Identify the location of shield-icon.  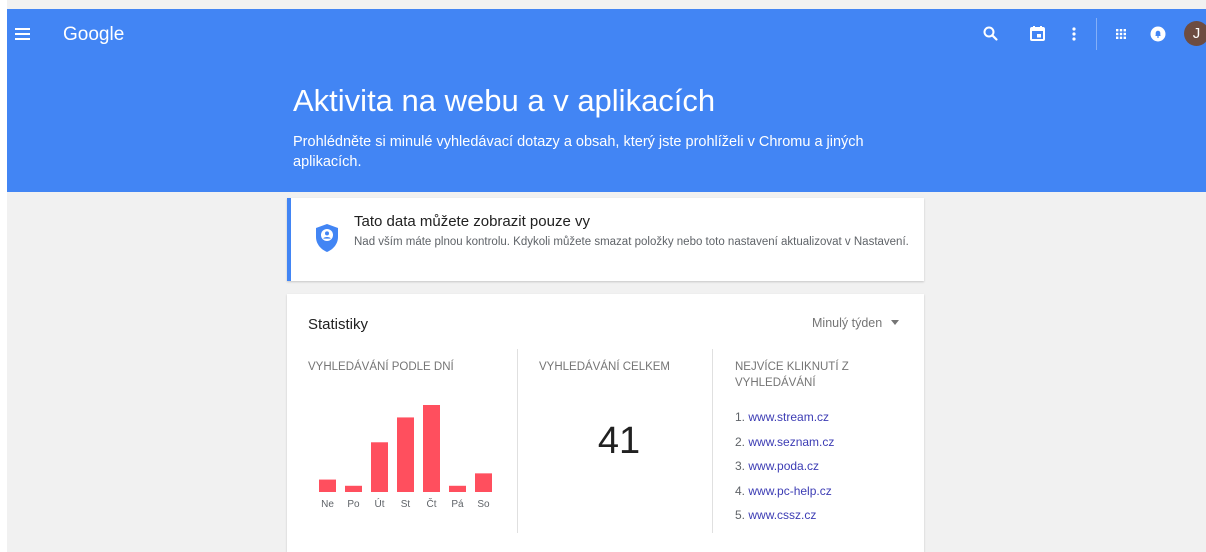
(327, 238).